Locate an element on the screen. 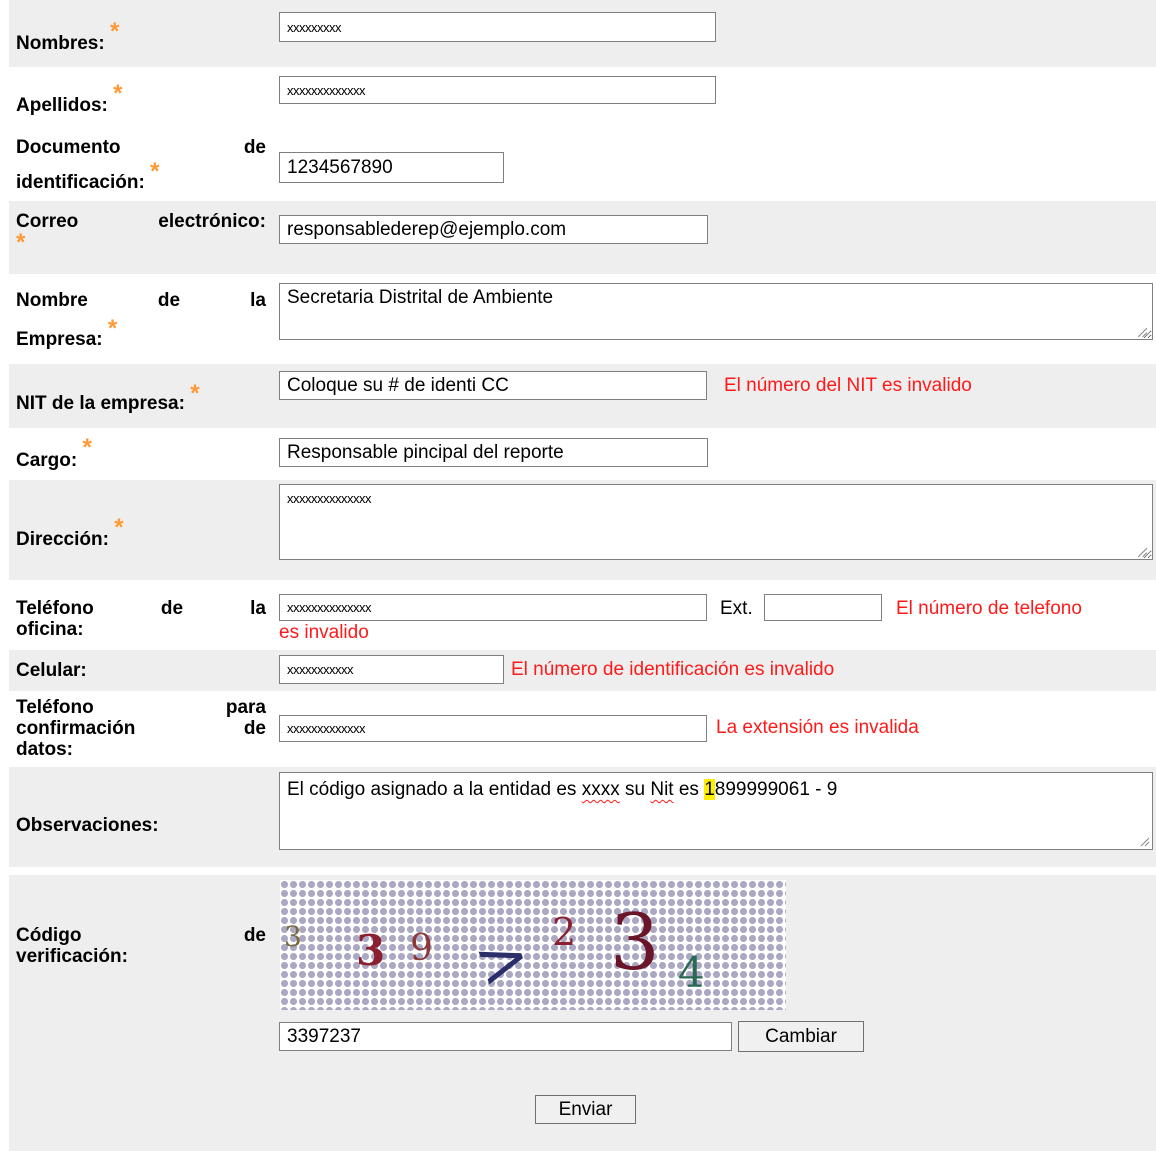 The image size is (1156, 1151). apellidos-input is located at coordinates (497, 90).